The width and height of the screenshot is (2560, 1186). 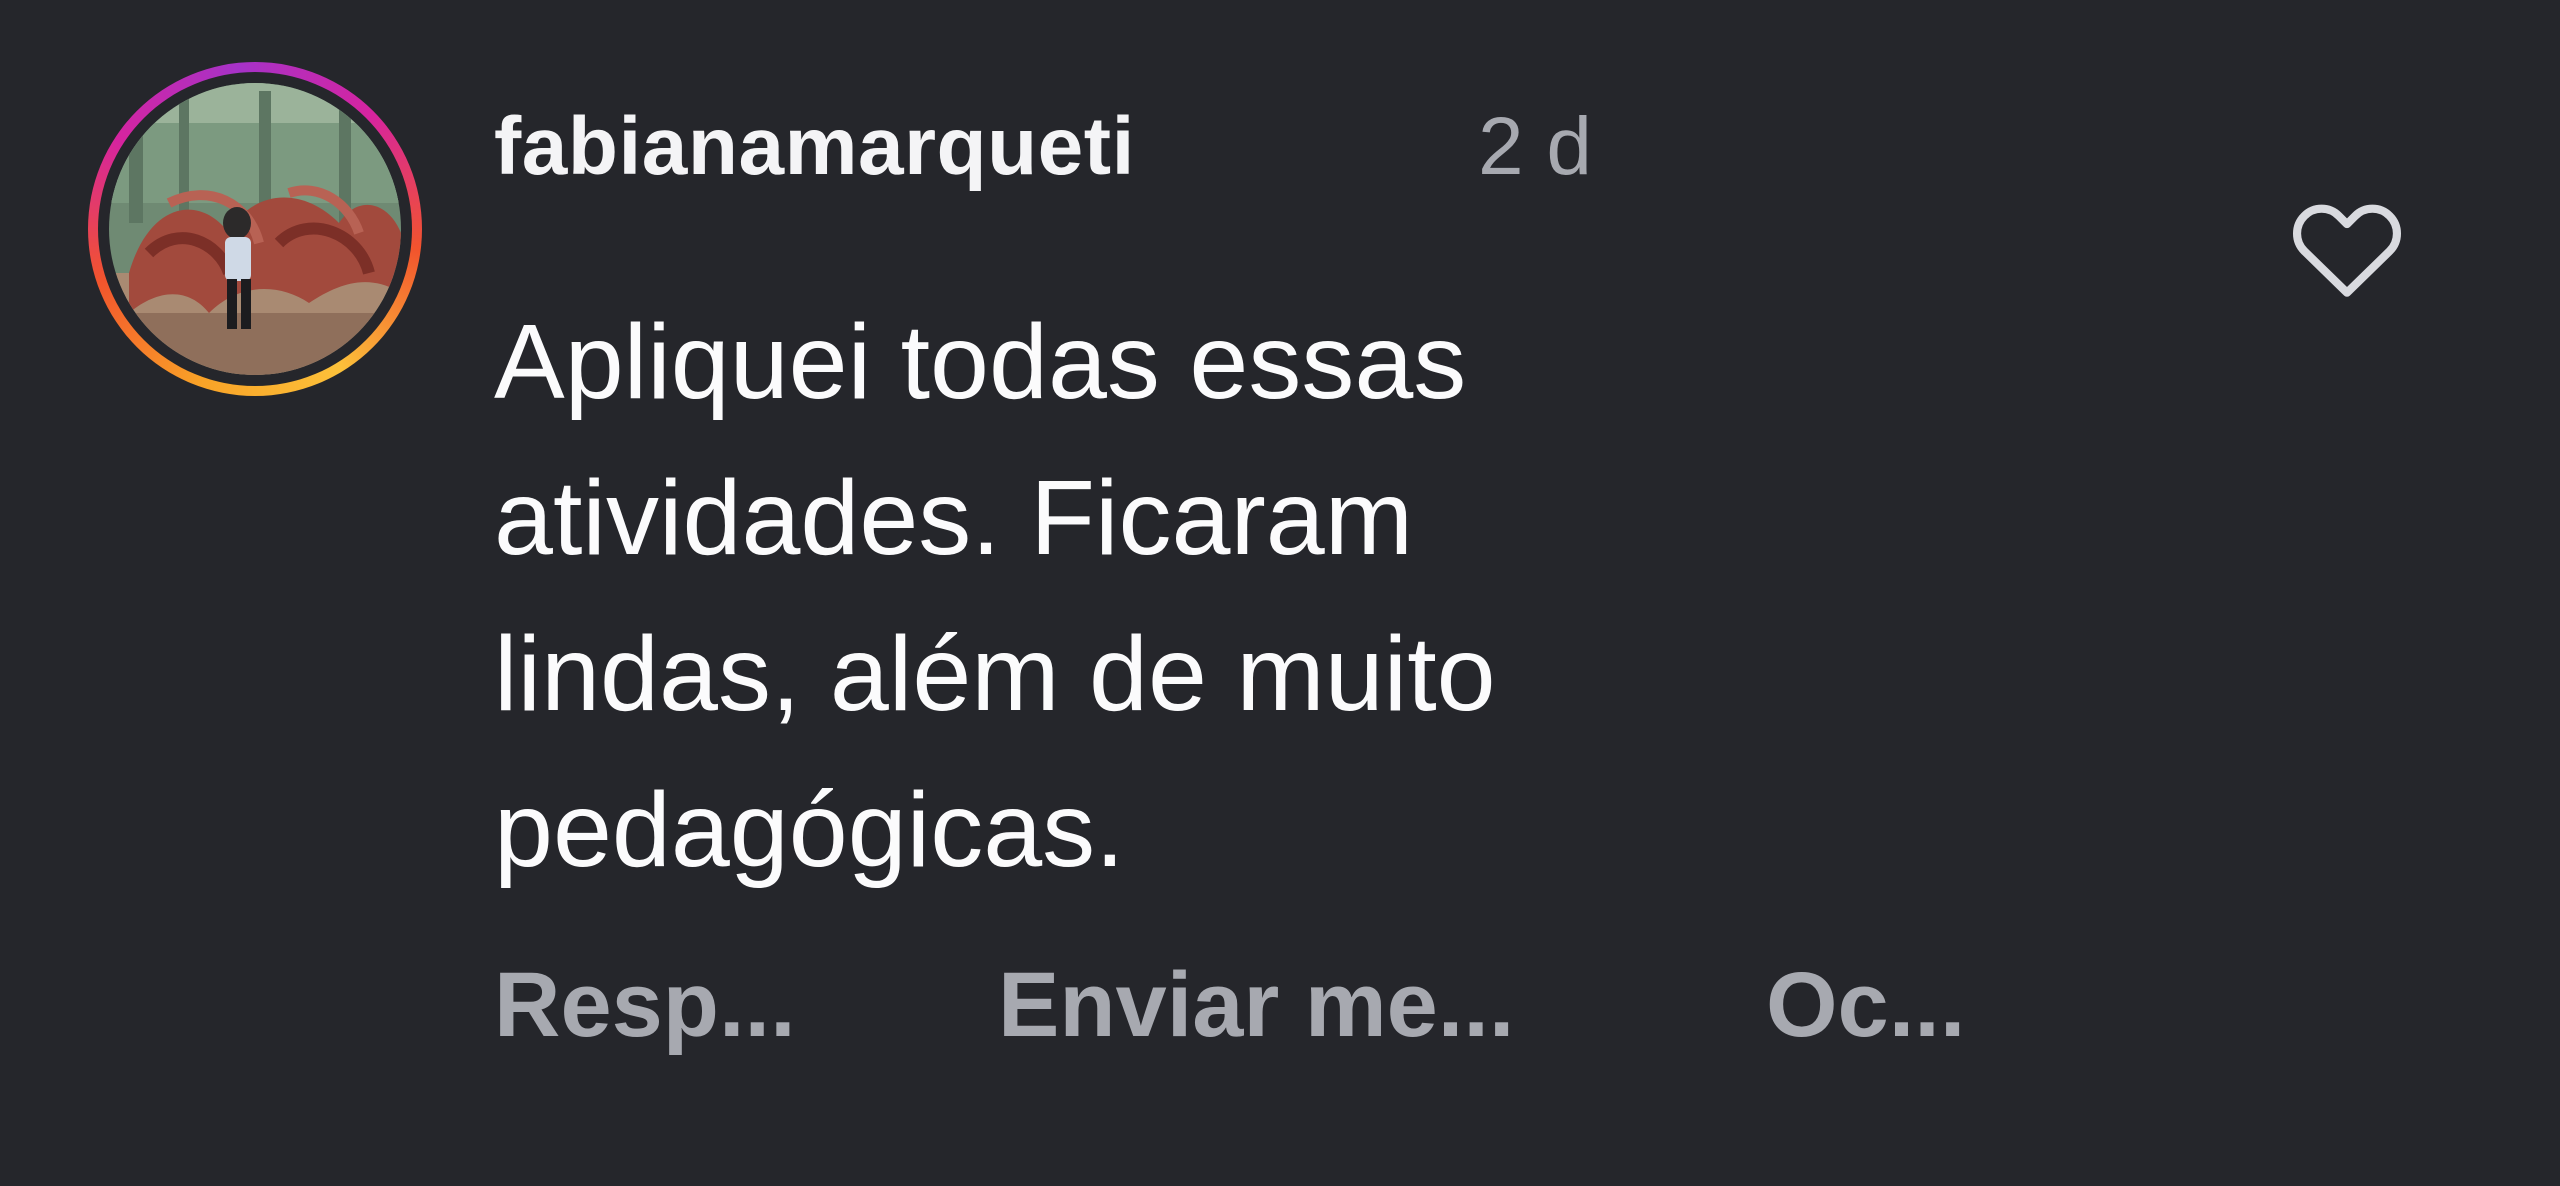 I want to click on heart-outline-icon, so click(x=2347, y=249).